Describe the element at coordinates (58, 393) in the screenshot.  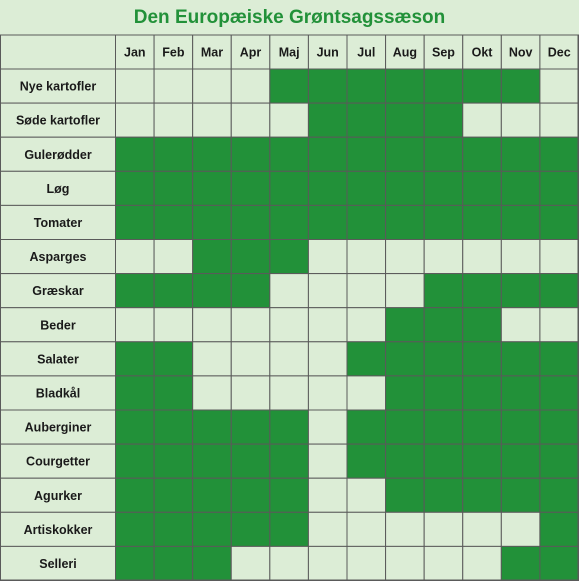
I see `row-label: Bladkål` at that location.